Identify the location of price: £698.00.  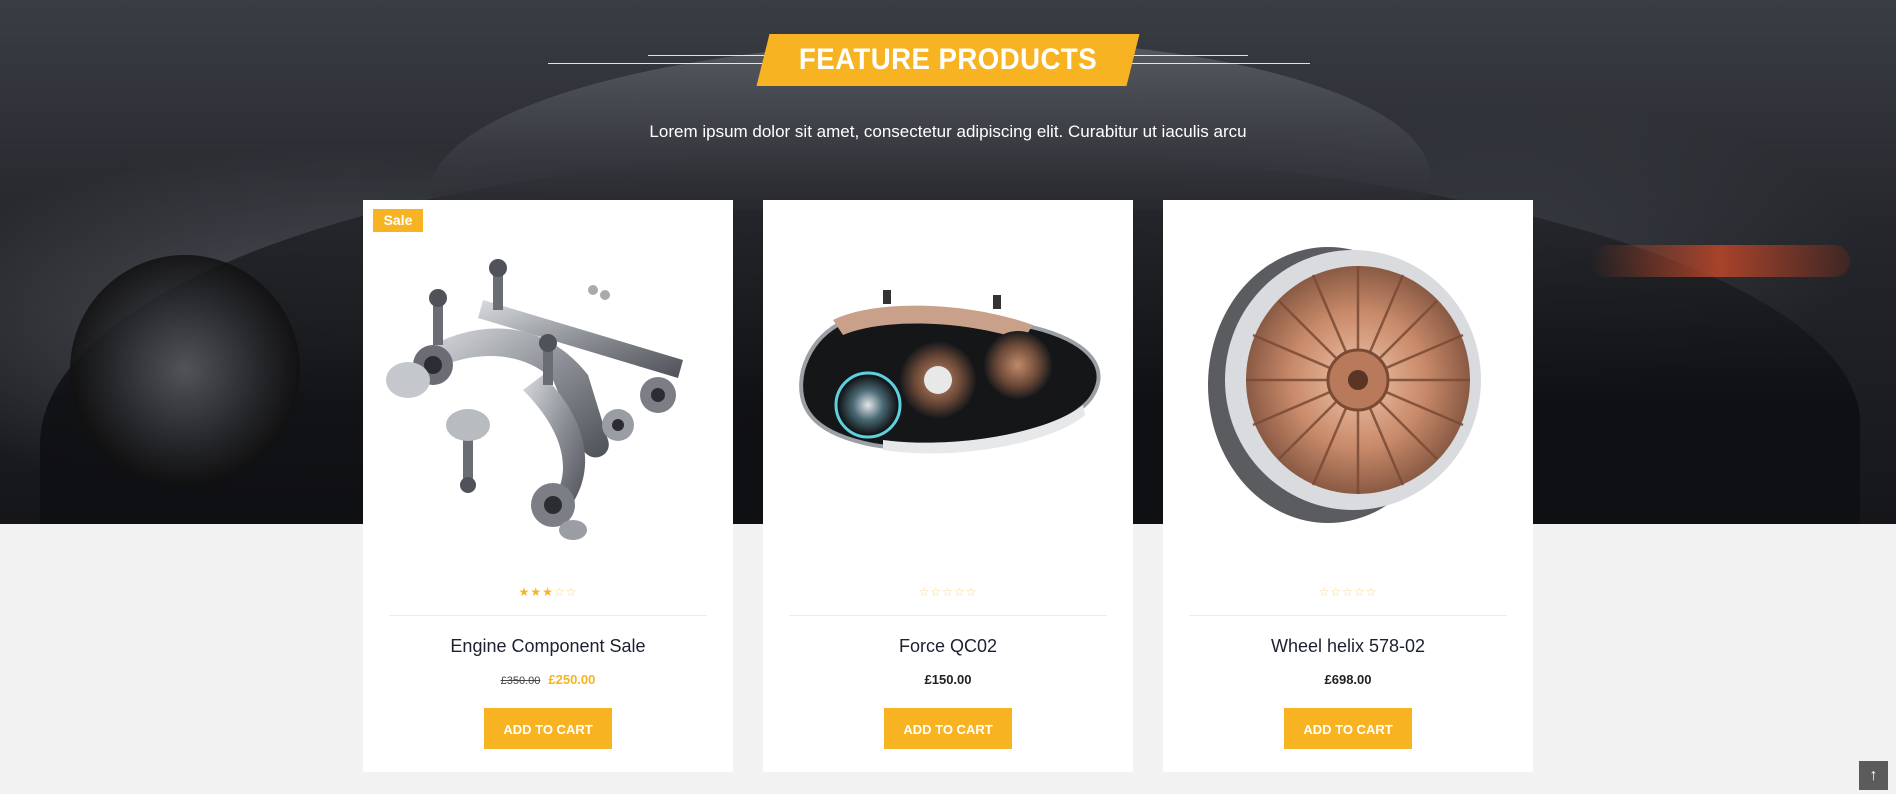
(1348, 679).